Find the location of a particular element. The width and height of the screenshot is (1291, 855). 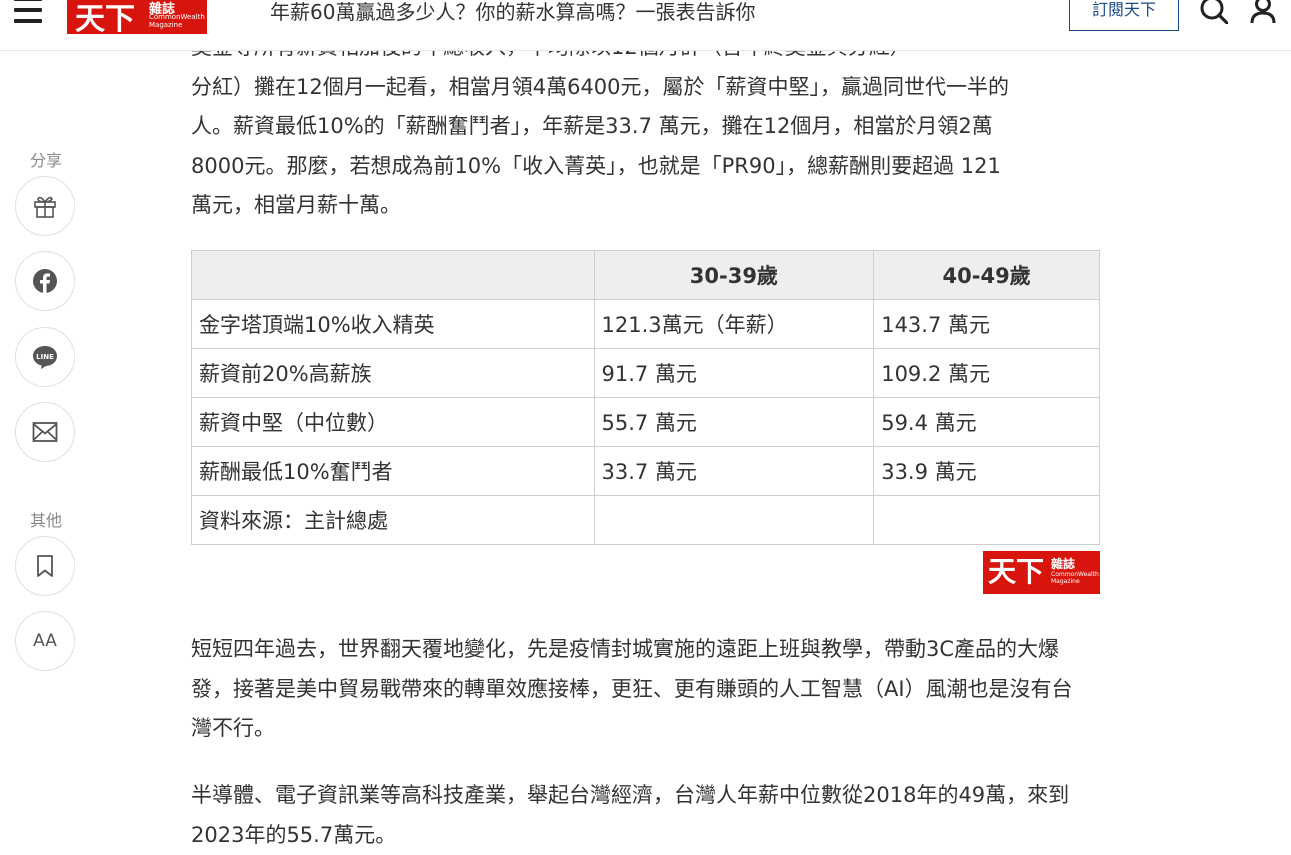

table-header-cell: 30-39歲 is located at coordinates (734, 275).